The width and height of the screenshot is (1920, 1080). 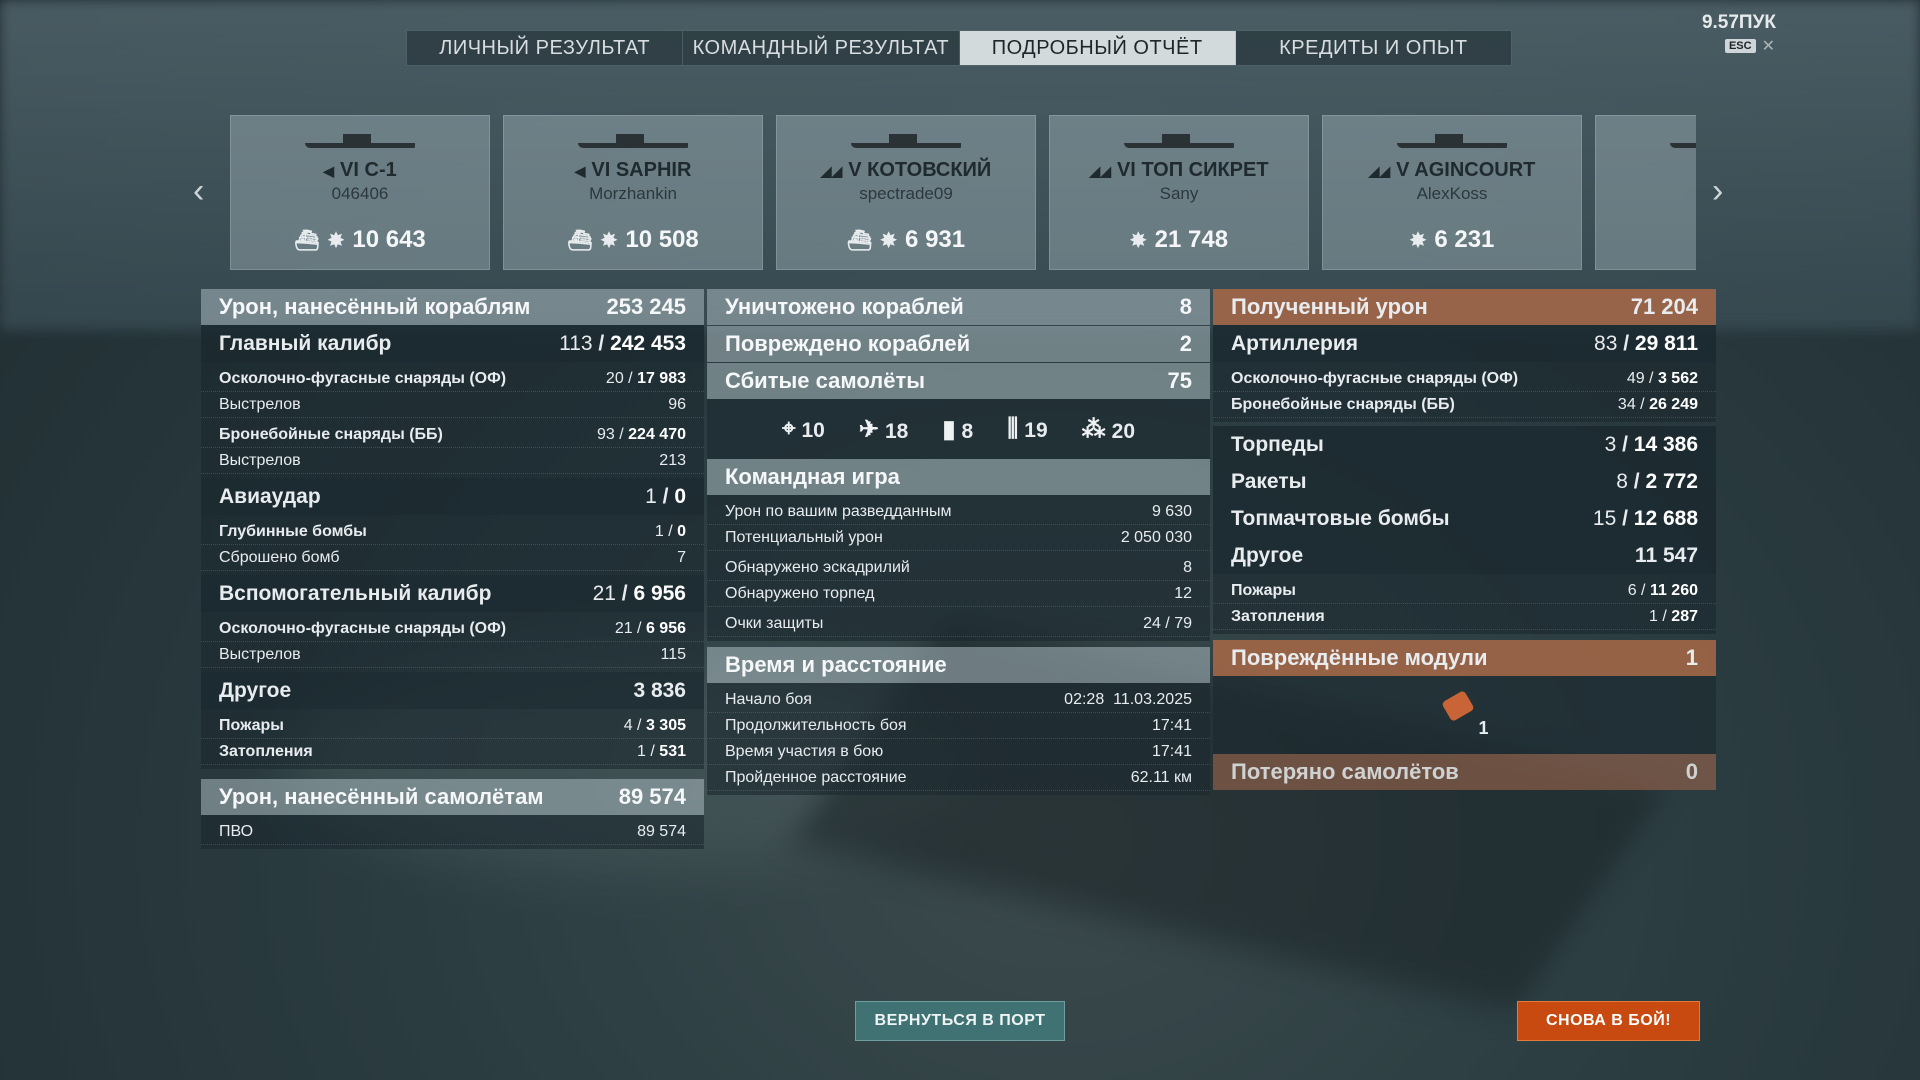 I want to click on he-shots-row: Выстрелов 96, so click(x=452, y=405).